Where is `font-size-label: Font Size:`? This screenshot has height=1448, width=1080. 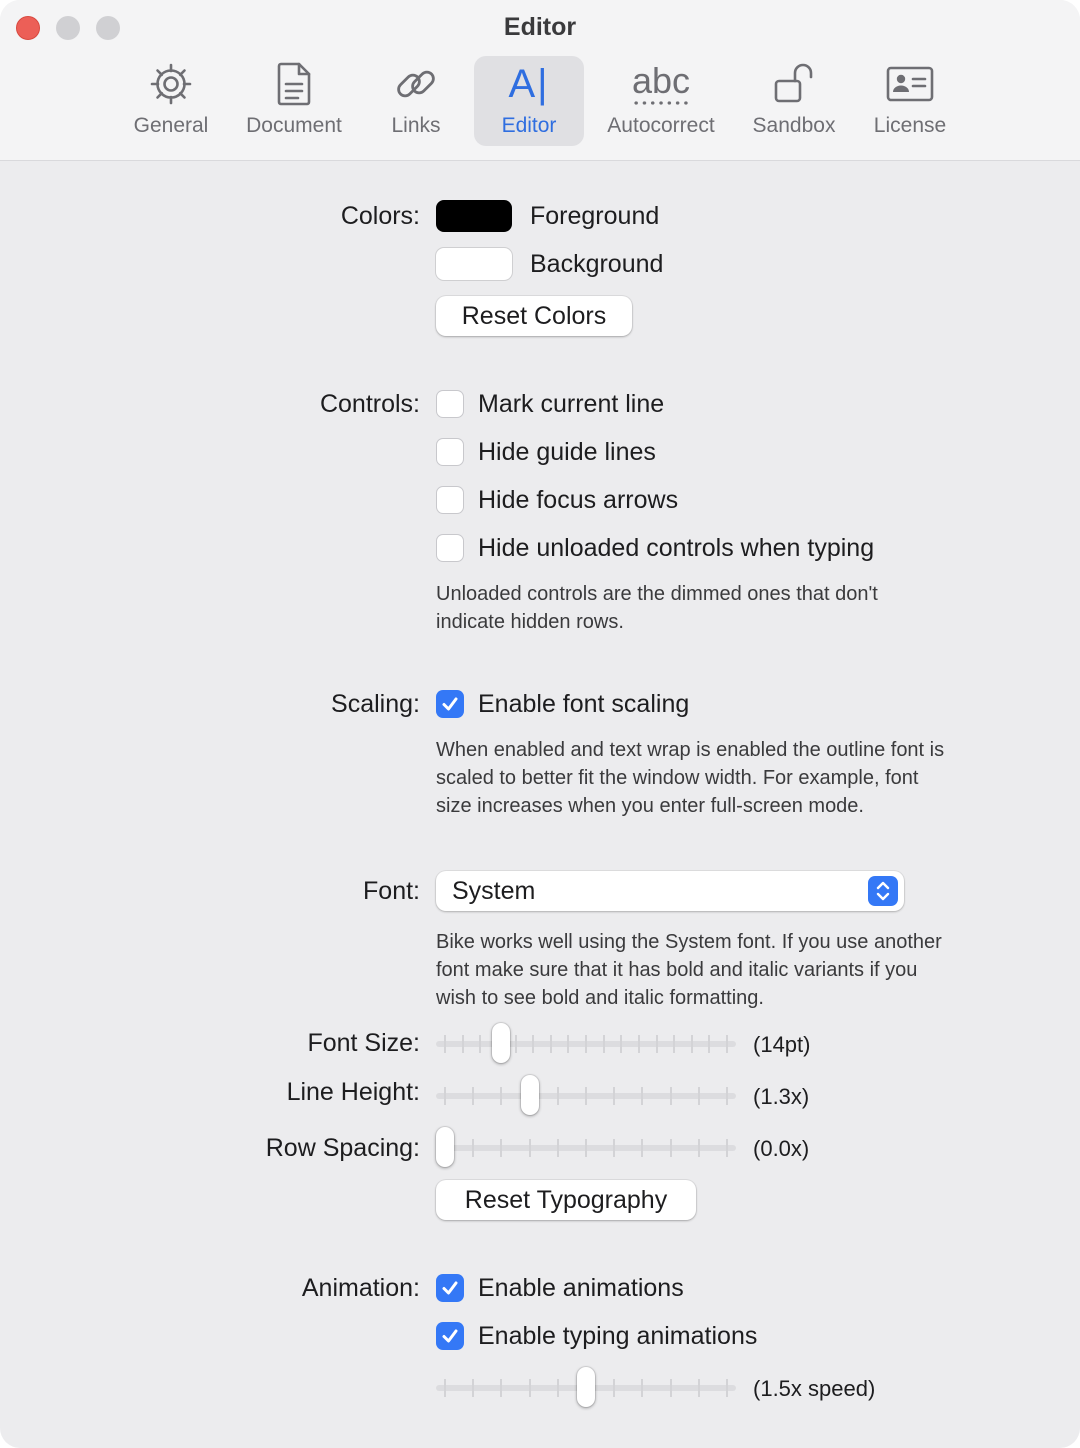
font-size-label: Font Size: is located at coordinates (363, 1043).